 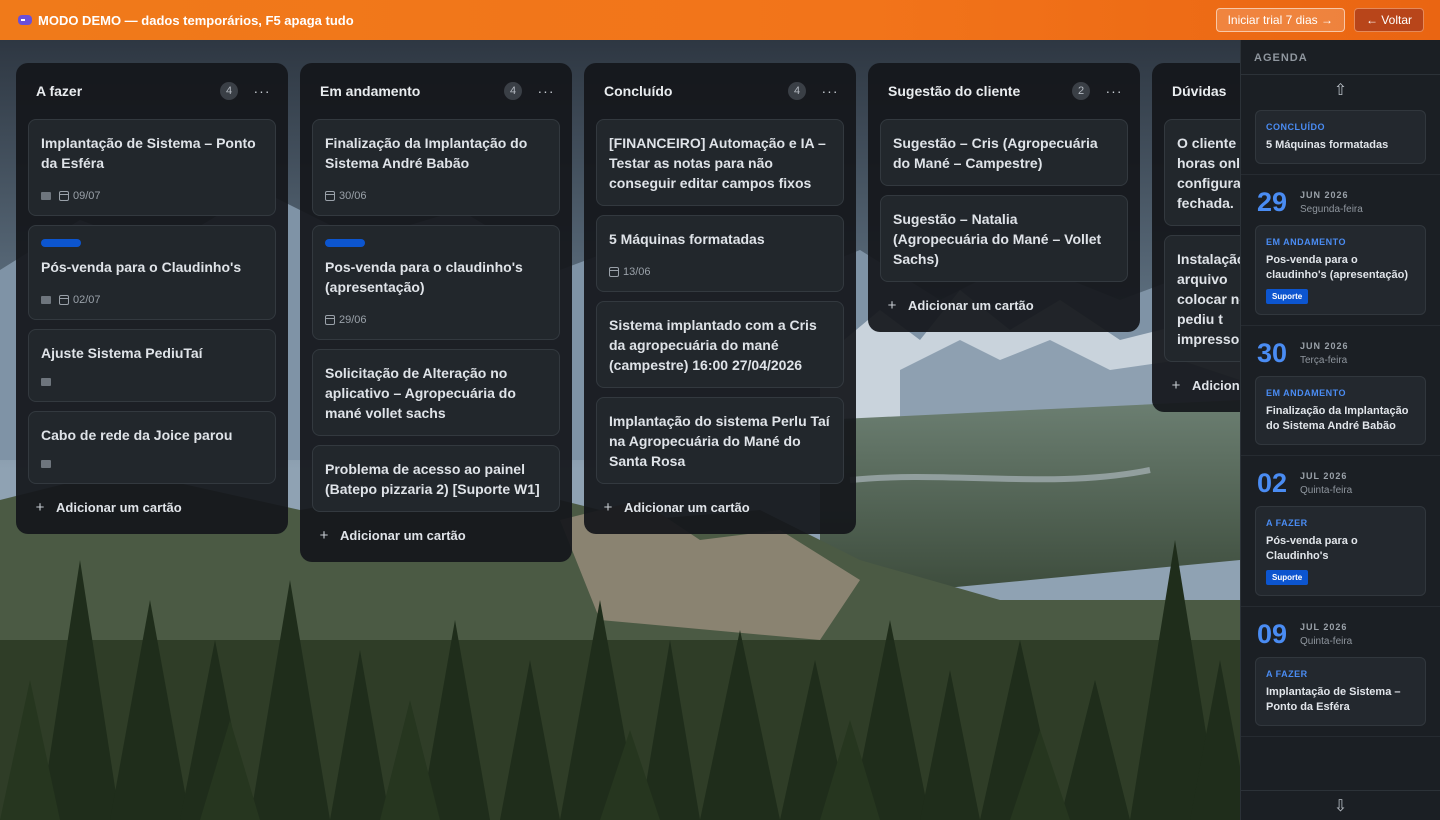 What do you see at coordinates (353, 196) in the screenshot?
I see `card-due-date-text: 30/06` at bounding box center [353, 196].